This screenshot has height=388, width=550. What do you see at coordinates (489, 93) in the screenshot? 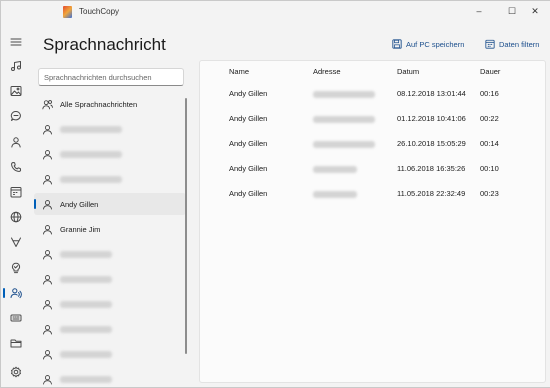
I see `cell-duration: 00:16` at bounding box center [489, 93].